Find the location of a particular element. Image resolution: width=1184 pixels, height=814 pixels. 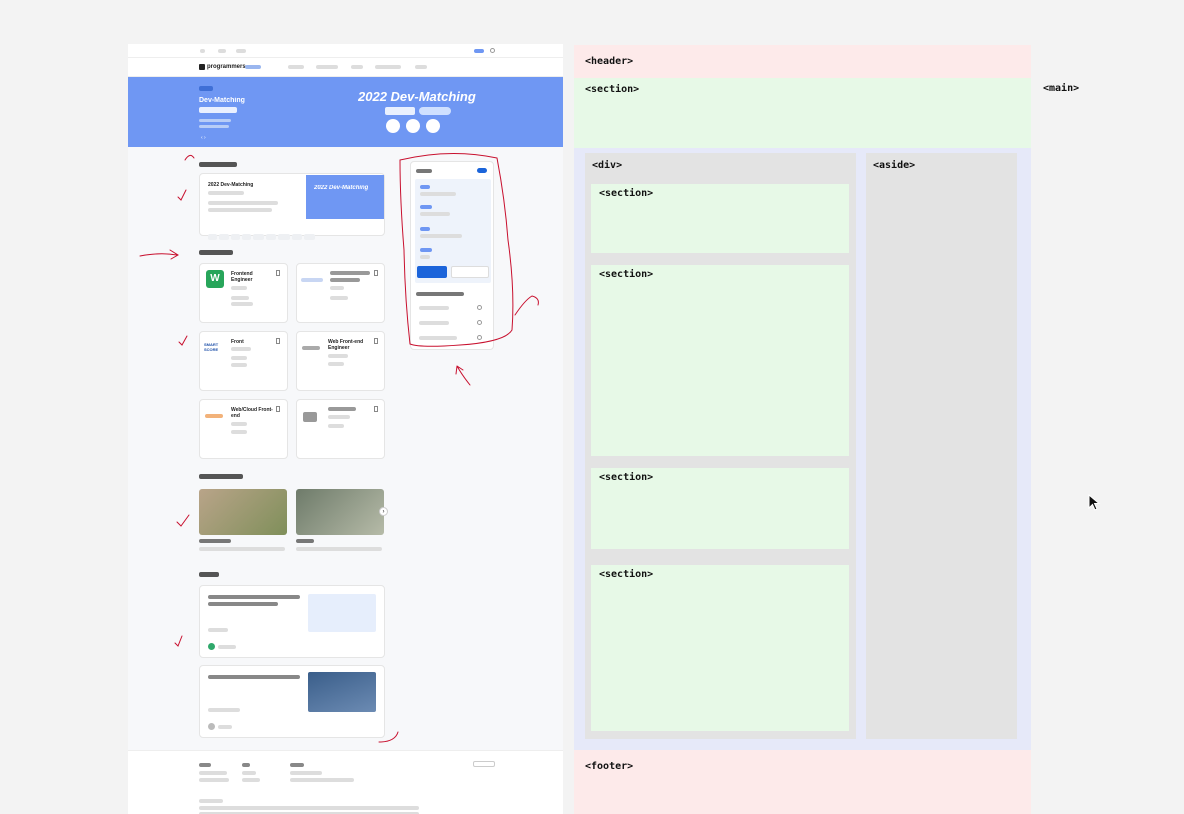

section-title-job-posts is located at coordinates (216, 252).